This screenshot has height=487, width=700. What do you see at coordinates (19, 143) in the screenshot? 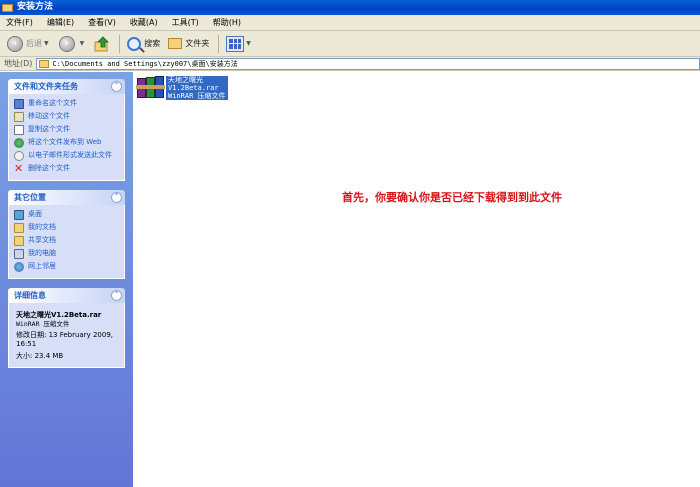
I see `globe-icon` at bounding box center [19, 143].